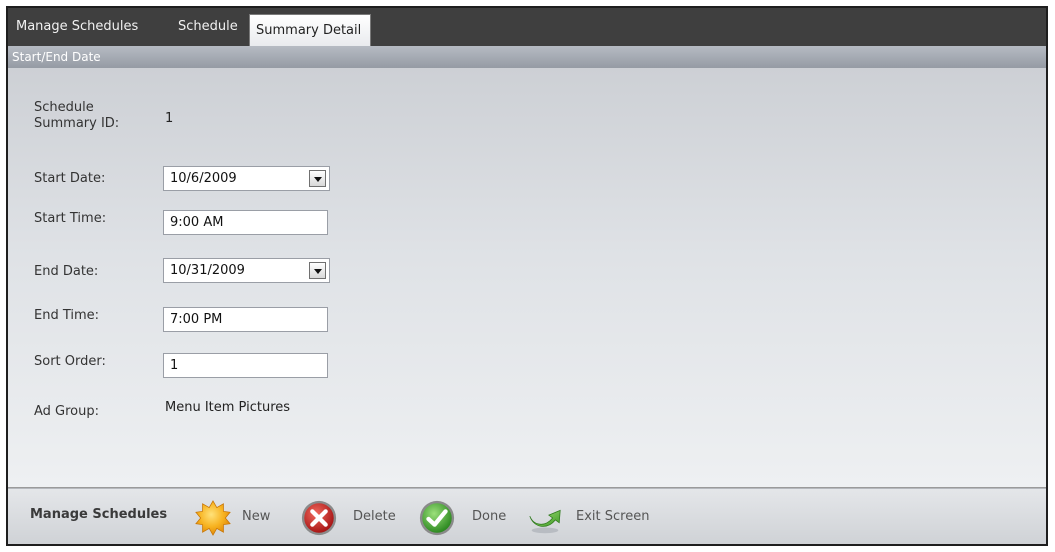  Describe the element at coordinates (468, 517) in the screenshot. I see `done-button: Done` at that location.